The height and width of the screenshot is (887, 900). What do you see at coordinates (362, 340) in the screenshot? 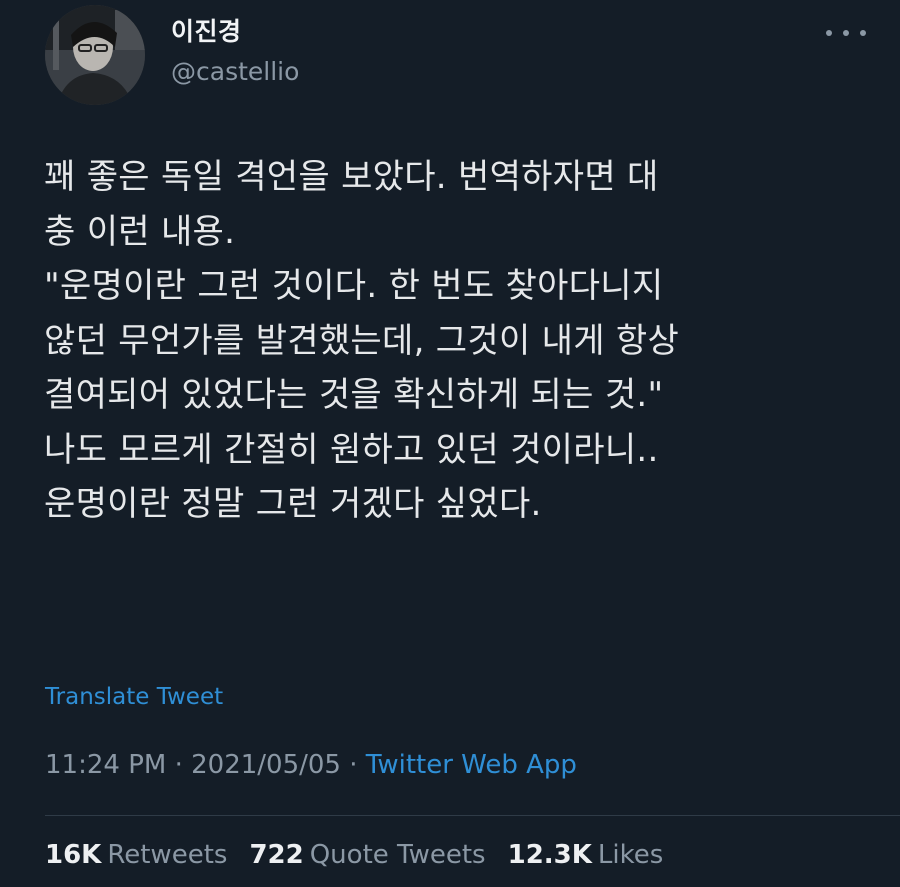
I see `tweet-text-line: 않던 무언가를 발견했는데, 그것이 내게 항상` at bounding box center [362, 340].